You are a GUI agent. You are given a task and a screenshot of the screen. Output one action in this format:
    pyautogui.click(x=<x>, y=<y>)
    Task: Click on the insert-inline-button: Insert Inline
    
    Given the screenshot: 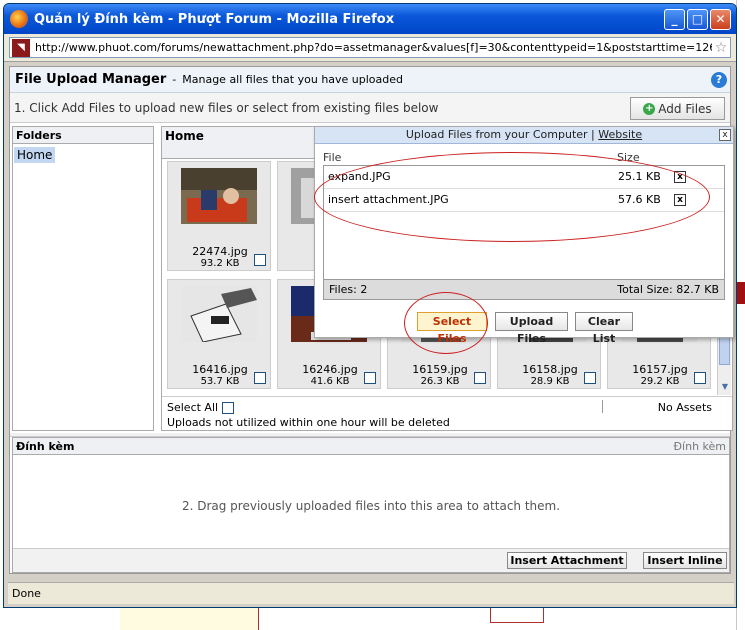 What is the action you would take?
    pyautogui.click(x=685, y=560)
    